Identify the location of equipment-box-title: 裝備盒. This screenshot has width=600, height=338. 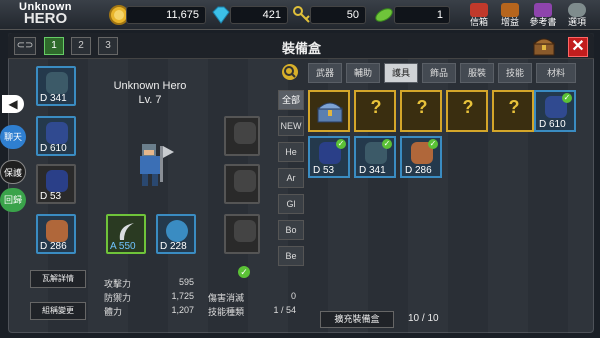
(302, 48).